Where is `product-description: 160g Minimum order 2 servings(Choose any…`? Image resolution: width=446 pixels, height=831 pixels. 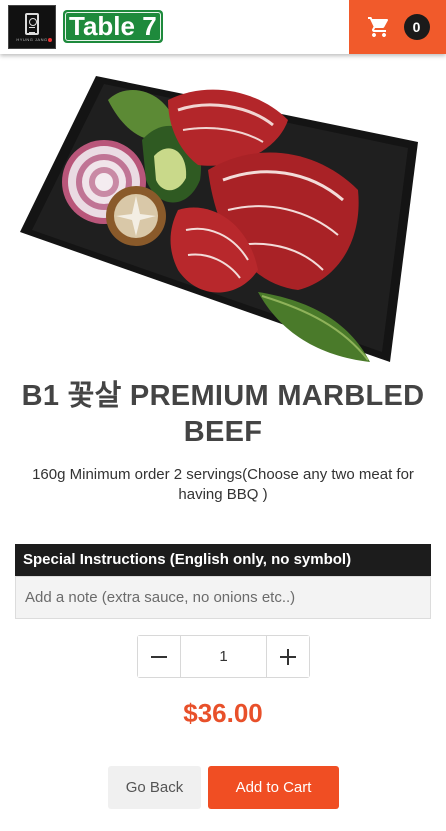 product-description: 160g Minimum order 2 servings(Choose any… is located at coordinates (223, 484).